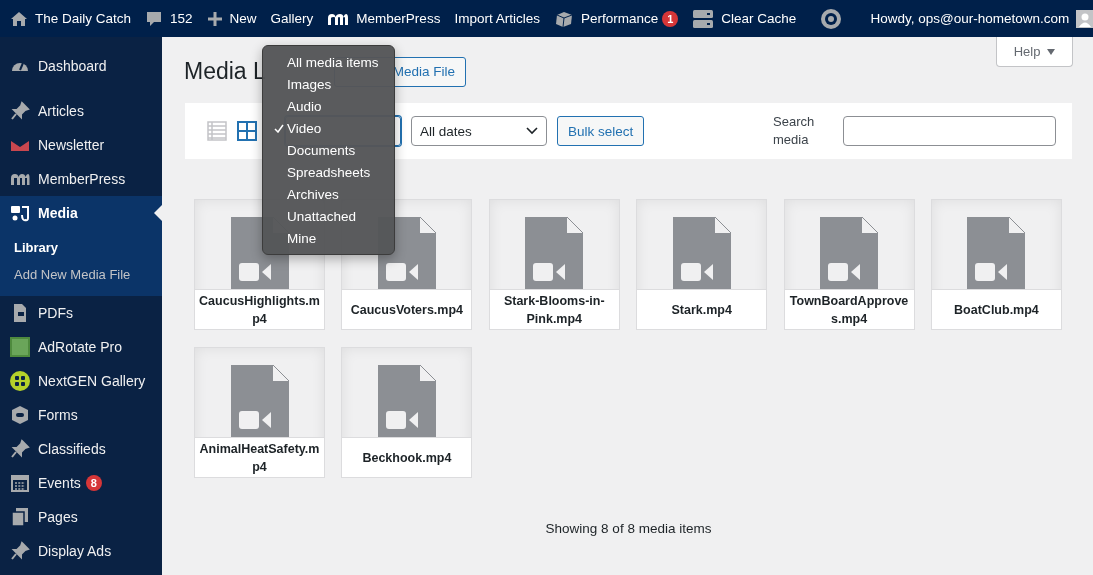 This screenshot has height=575, width=1093. I want to click on count-badge: 1, so click(670, 18).